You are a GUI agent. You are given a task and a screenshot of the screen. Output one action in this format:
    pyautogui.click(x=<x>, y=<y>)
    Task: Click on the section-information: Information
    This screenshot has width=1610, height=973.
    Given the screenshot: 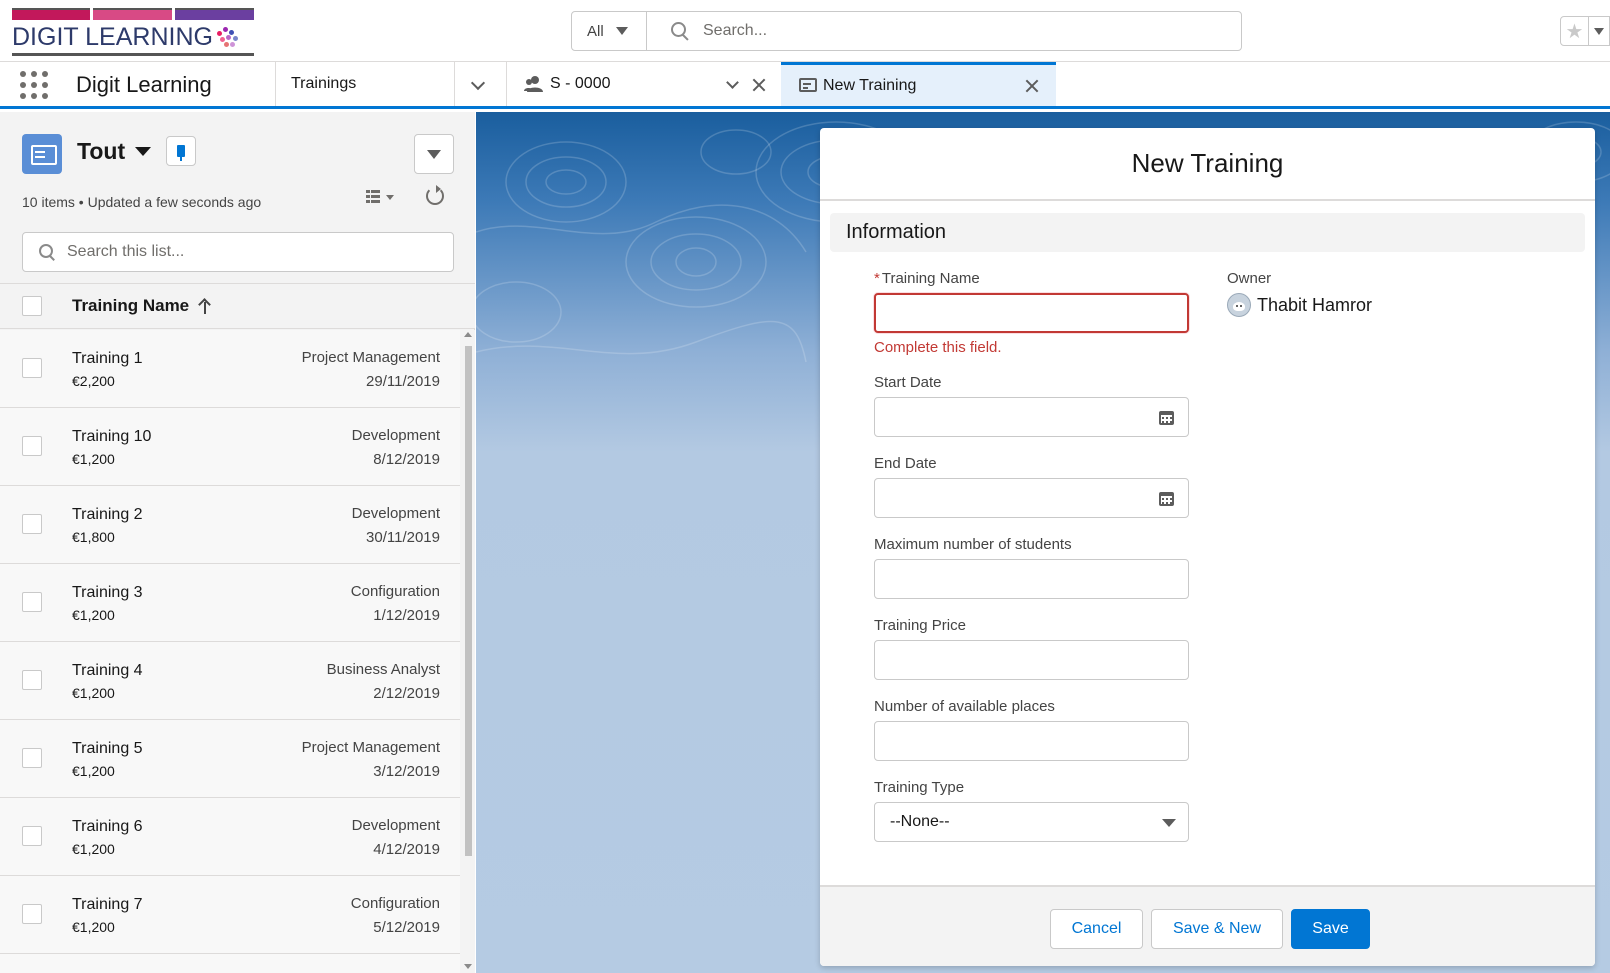 What is the action you would take?
    pyautogui.click(x=1207, y=232)
    